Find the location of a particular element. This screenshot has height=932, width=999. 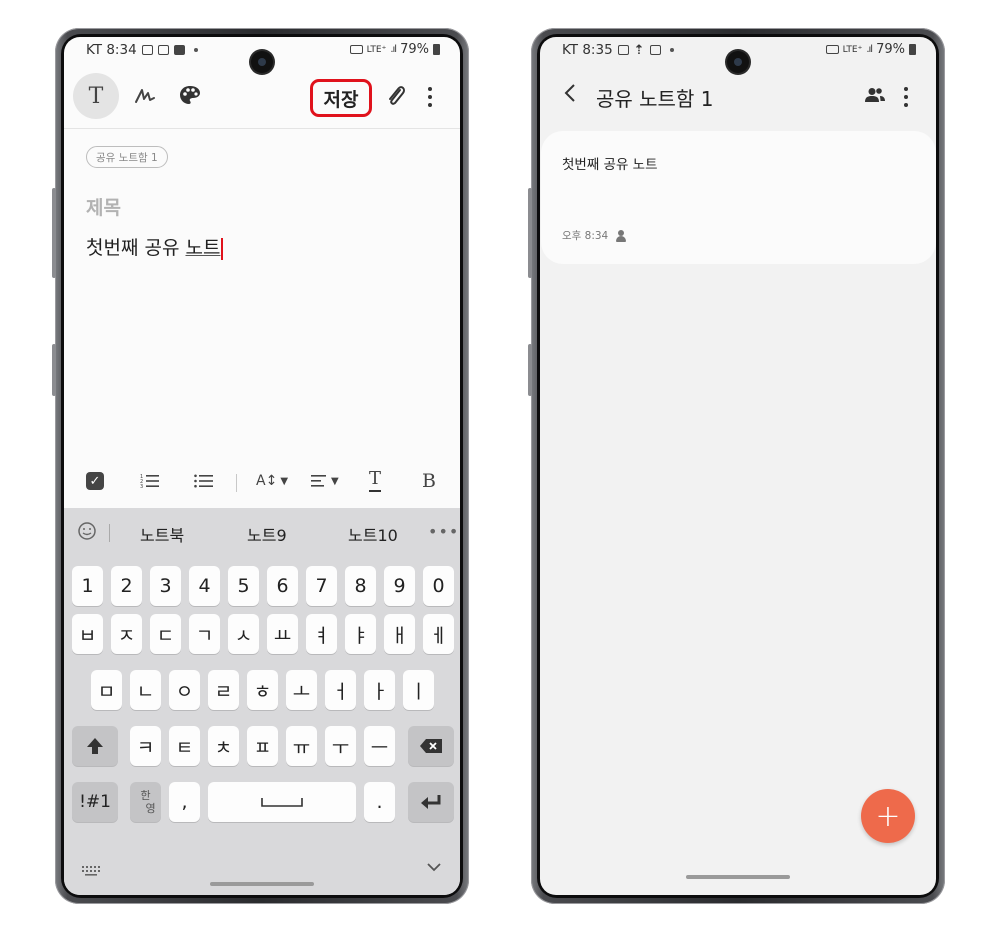

keyboard-icon is located at coordinates (92, 870).